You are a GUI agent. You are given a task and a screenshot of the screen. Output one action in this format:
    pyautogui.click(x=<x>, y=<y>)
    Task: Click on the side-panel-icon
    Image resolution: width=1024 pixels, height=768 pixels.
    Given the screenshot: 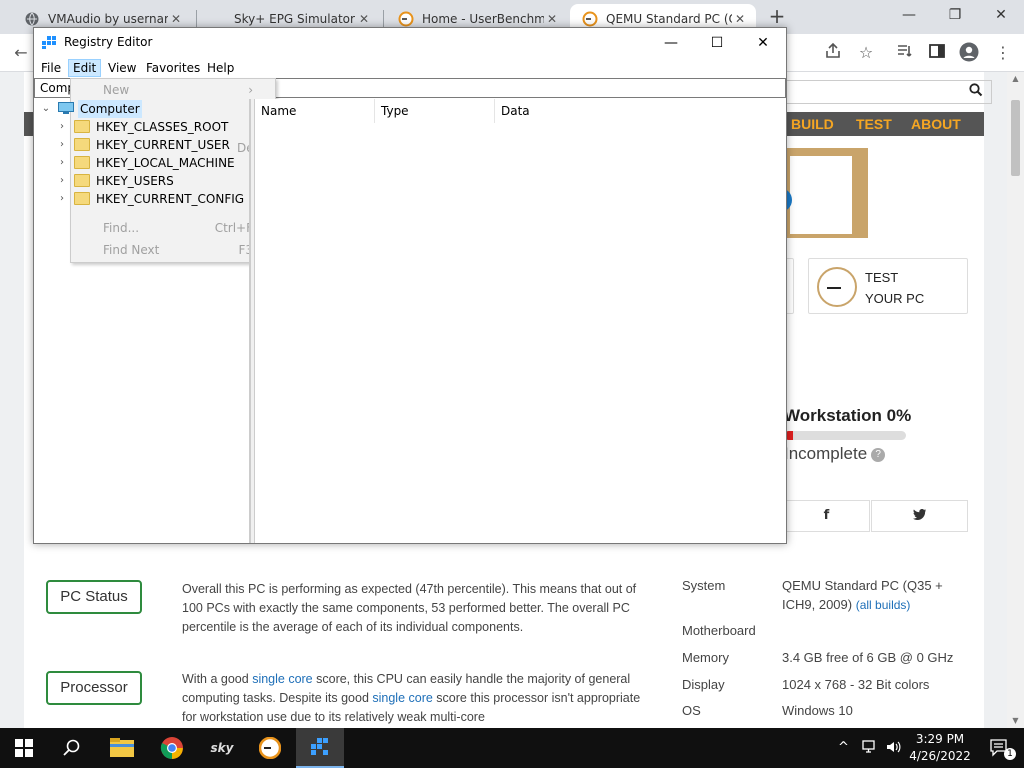 What is the action you would take?
    pyautogui.click(x=937, y=53)
    